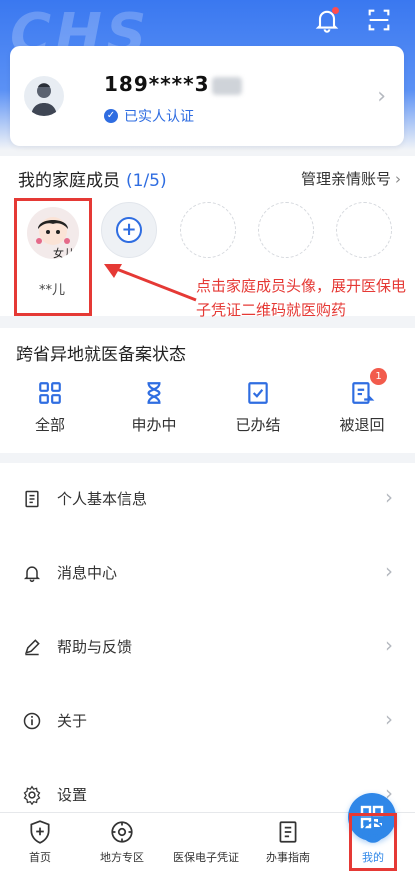  Describe the element at coordinates (288, 857) in the screenshot. I see `nav-label: 办事指南` at that location.